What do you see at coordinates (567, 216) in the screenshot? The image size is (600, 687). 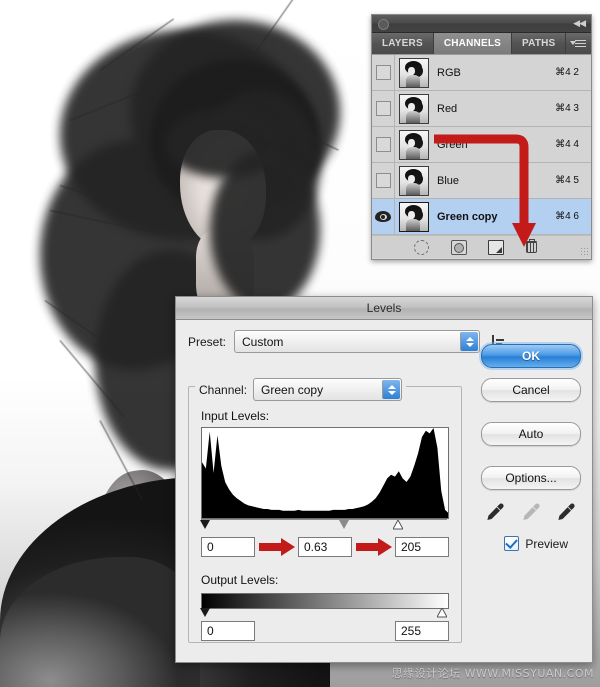 I see `channel-shortcut: ⌘4 6` at bounding box center [567, 216].